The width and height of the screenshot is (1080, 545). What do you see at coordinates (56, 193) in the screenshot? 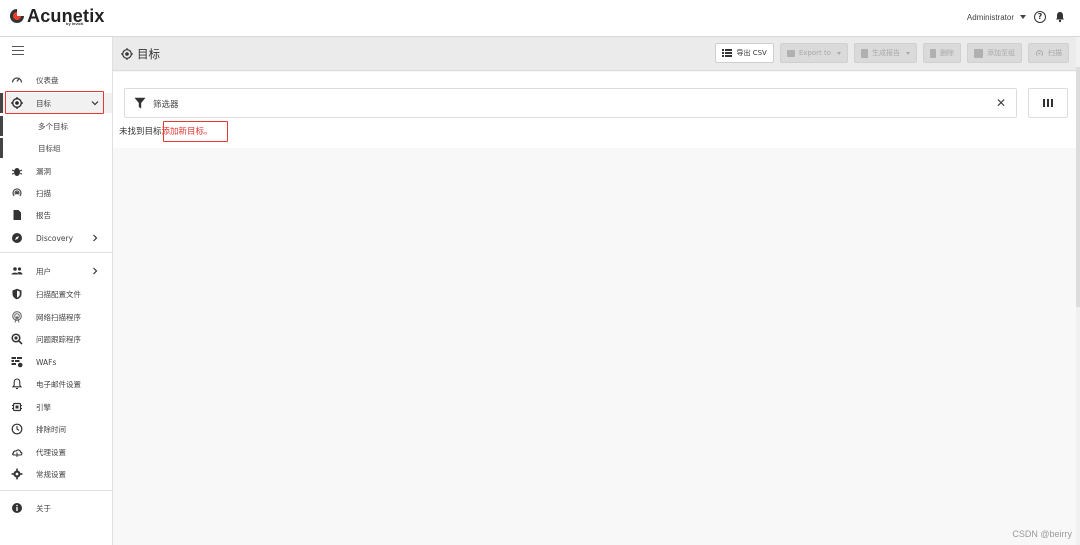
I see `sidebar-item-scans: 扫描` at bounding box center [56, 193].